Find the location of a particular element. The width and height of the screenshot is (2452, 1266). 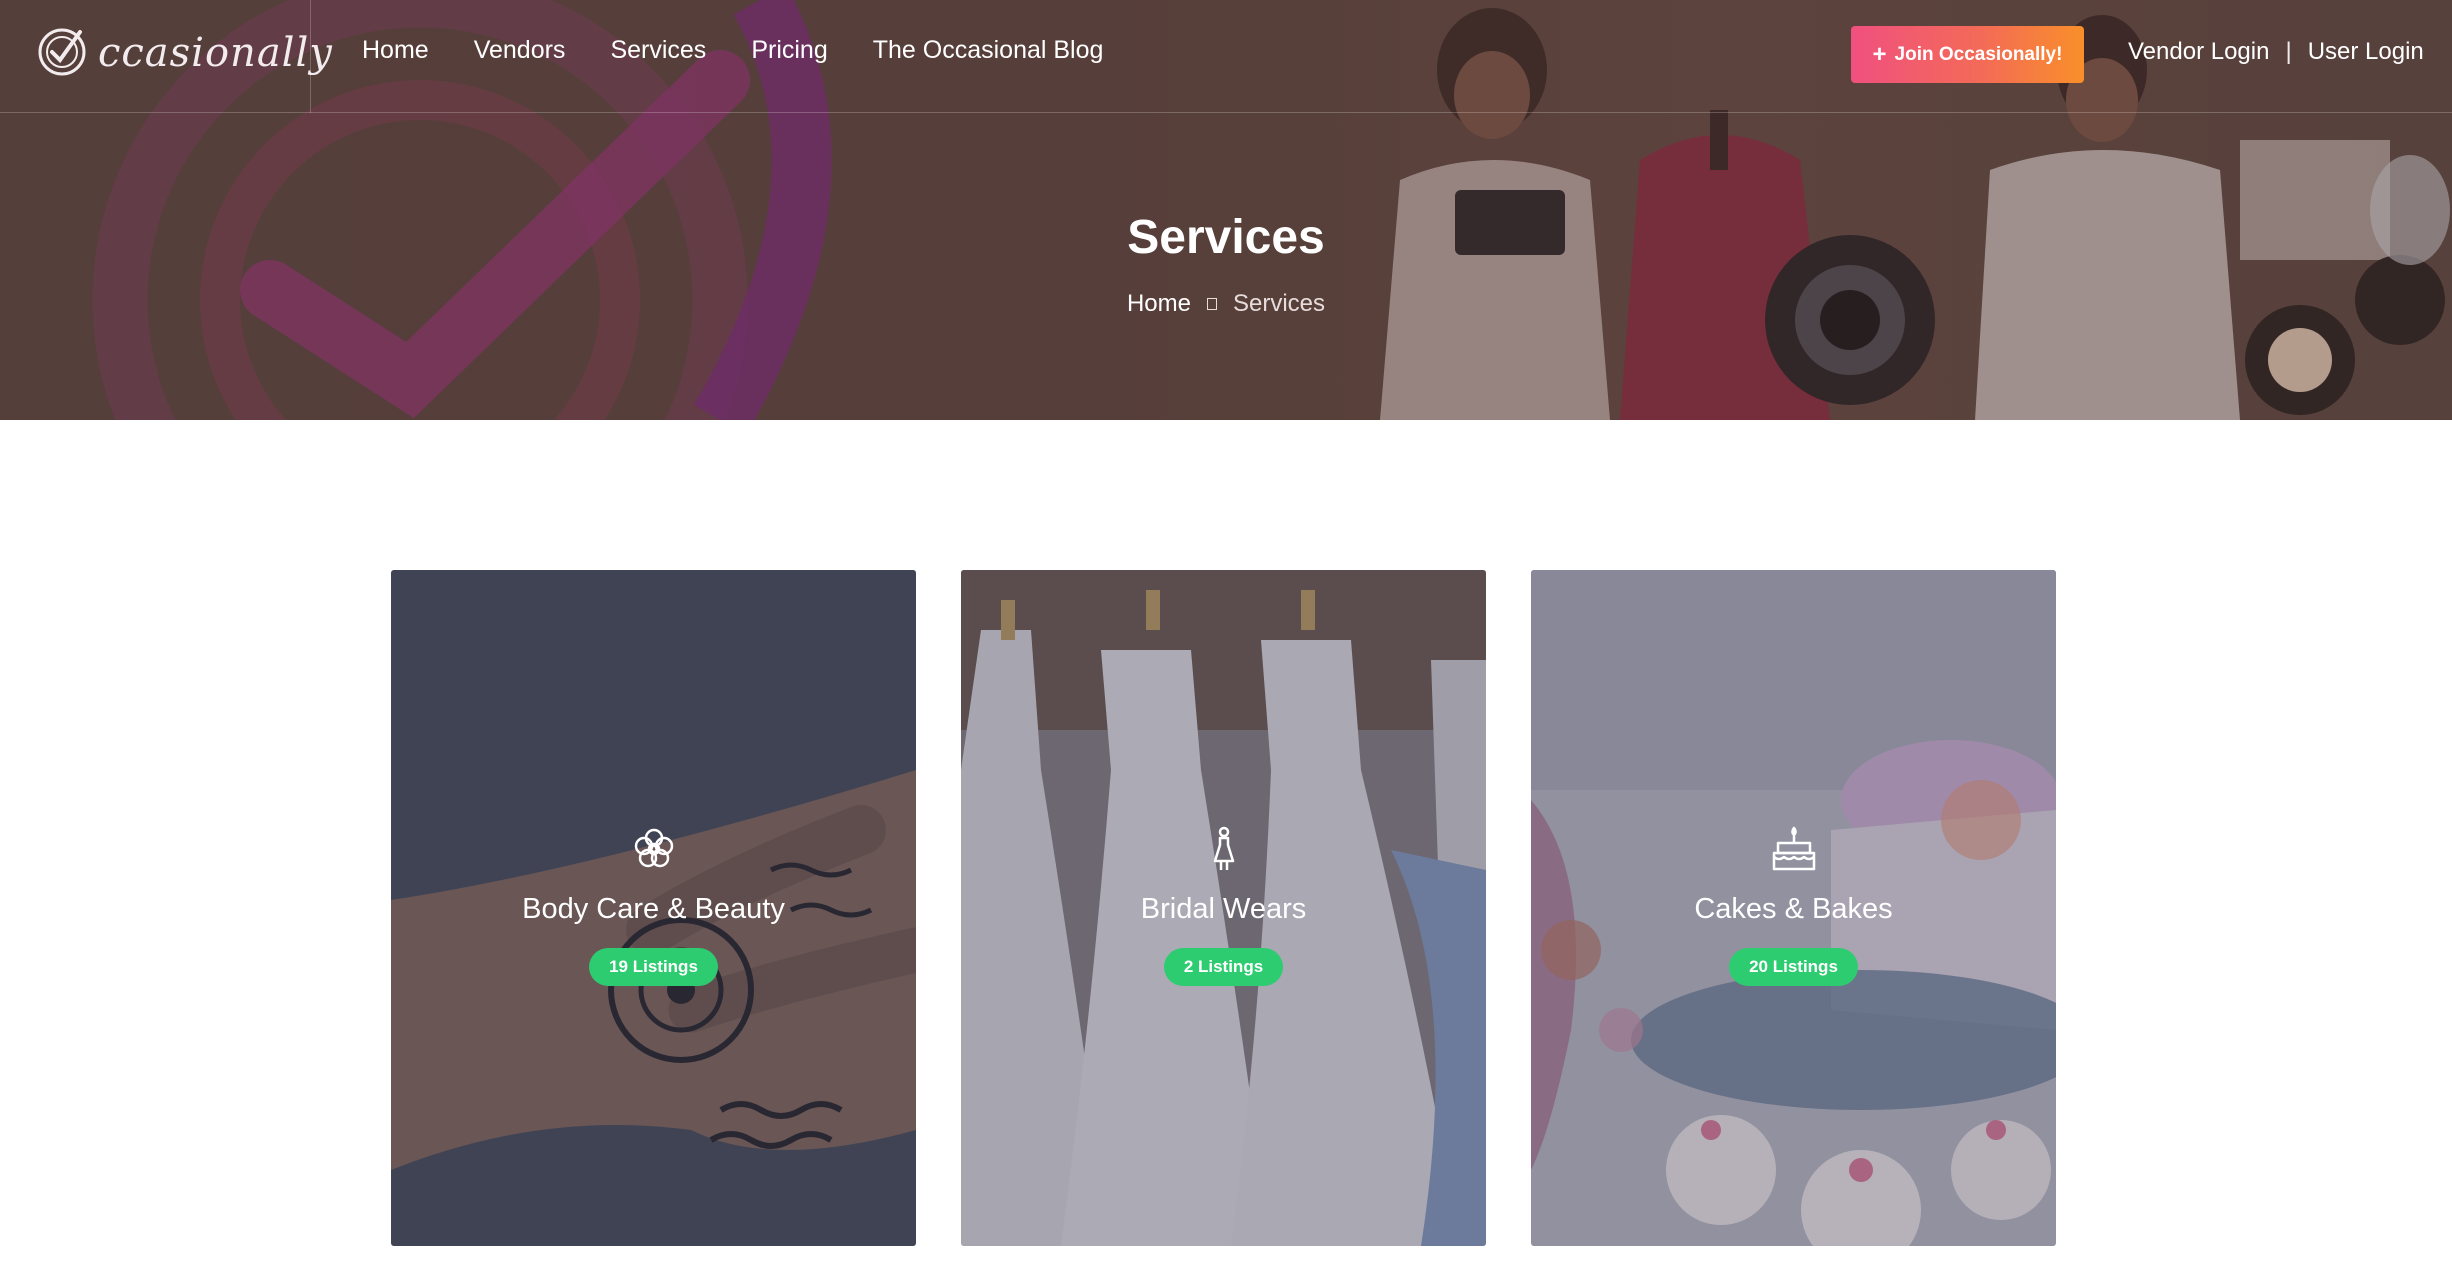

site-logo: ccasionally is located at coordinates (184, 53).